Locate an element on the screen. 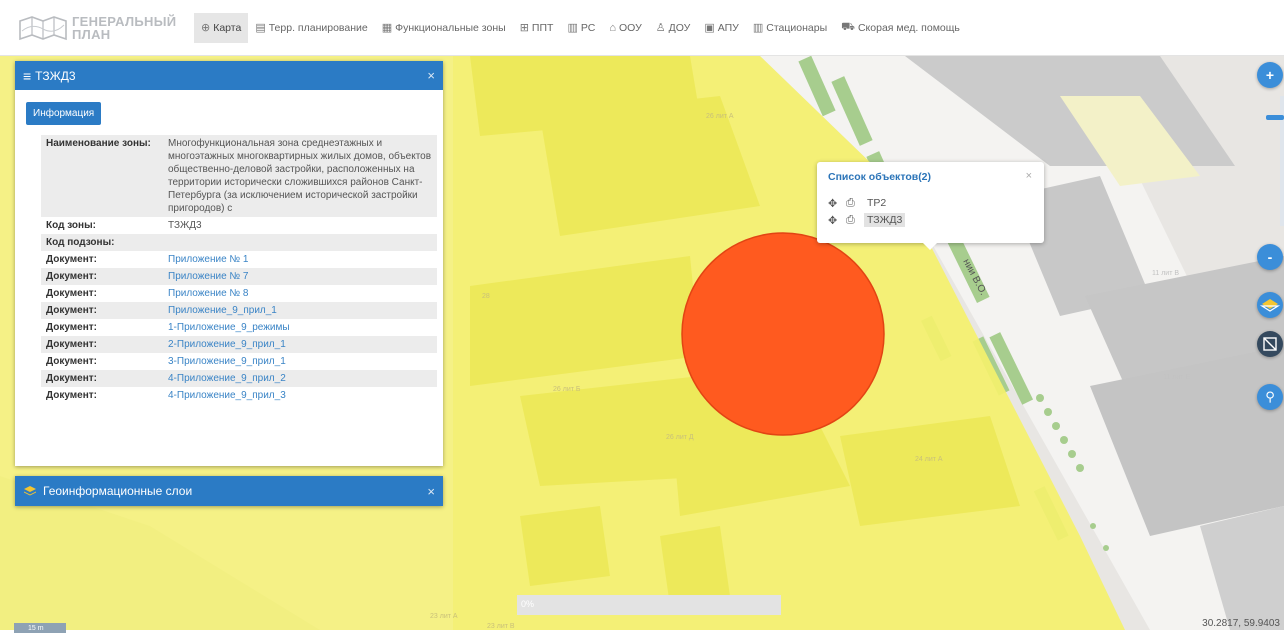 The width and height of the screenshot is (1284, 633). document-link: 3-Приложение_9_прил_1 is located at coordinates (227, 361).